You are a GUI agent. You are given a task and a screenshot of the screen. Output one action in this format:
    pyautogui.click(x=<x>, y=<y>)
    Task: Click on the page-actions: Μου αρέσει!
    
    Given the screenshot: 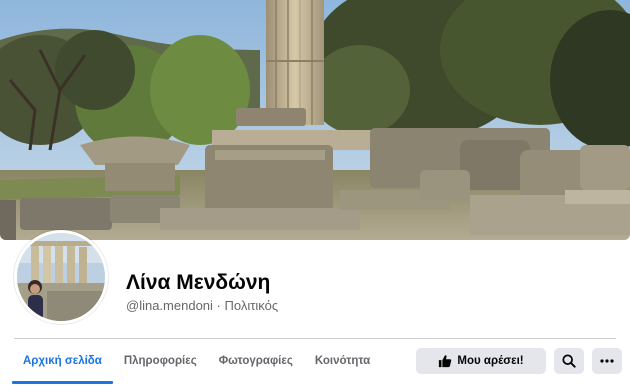 What is the action you would take?
    pyautogui.click(x=519, y=361)
    